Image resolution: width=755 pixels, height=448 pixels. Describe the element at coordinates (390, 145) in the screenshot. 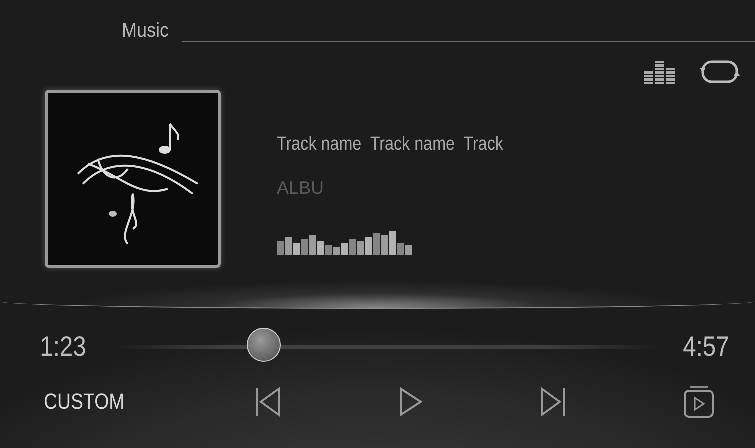

I see `track-title: Track name Track name Track` at that location.